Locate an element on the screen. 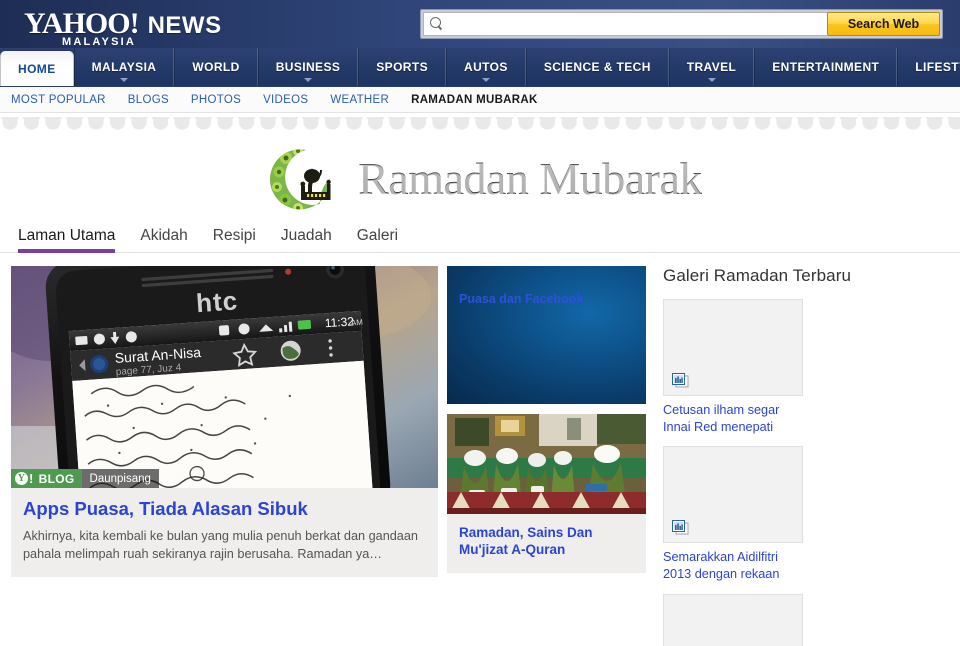 This screenshot has width=960, height=646. blog-badge-label: BLOG is located at coordinates (56, 478).